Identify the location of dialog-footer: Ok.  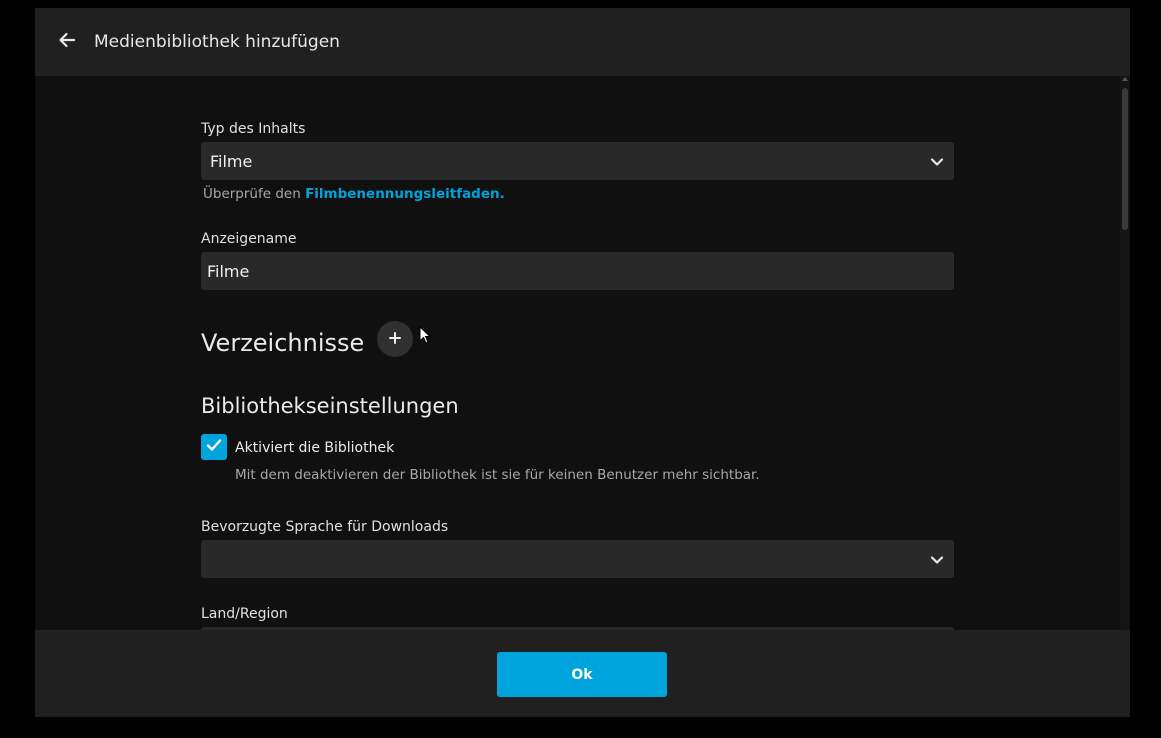
(582, 673).